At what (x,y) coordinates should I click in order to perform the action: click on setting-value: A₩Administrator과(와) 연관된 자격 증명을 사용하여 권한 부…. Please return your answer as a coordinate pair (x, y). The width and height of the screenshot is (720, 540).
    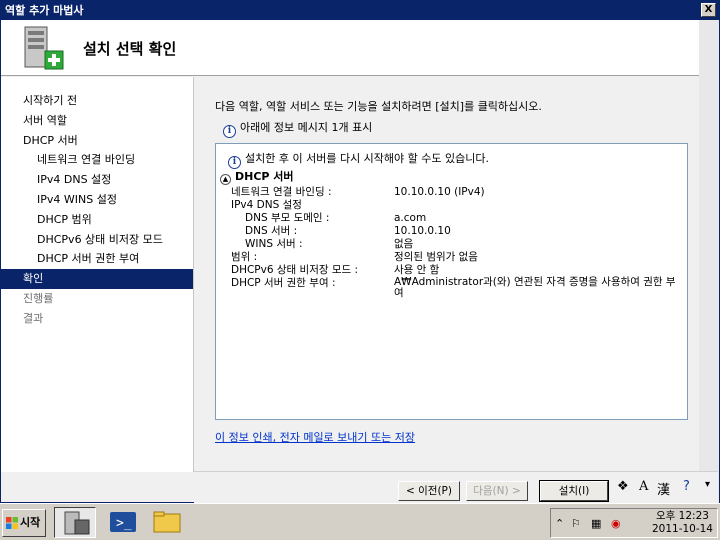
    Looking at the image, I should click on (535, 287).